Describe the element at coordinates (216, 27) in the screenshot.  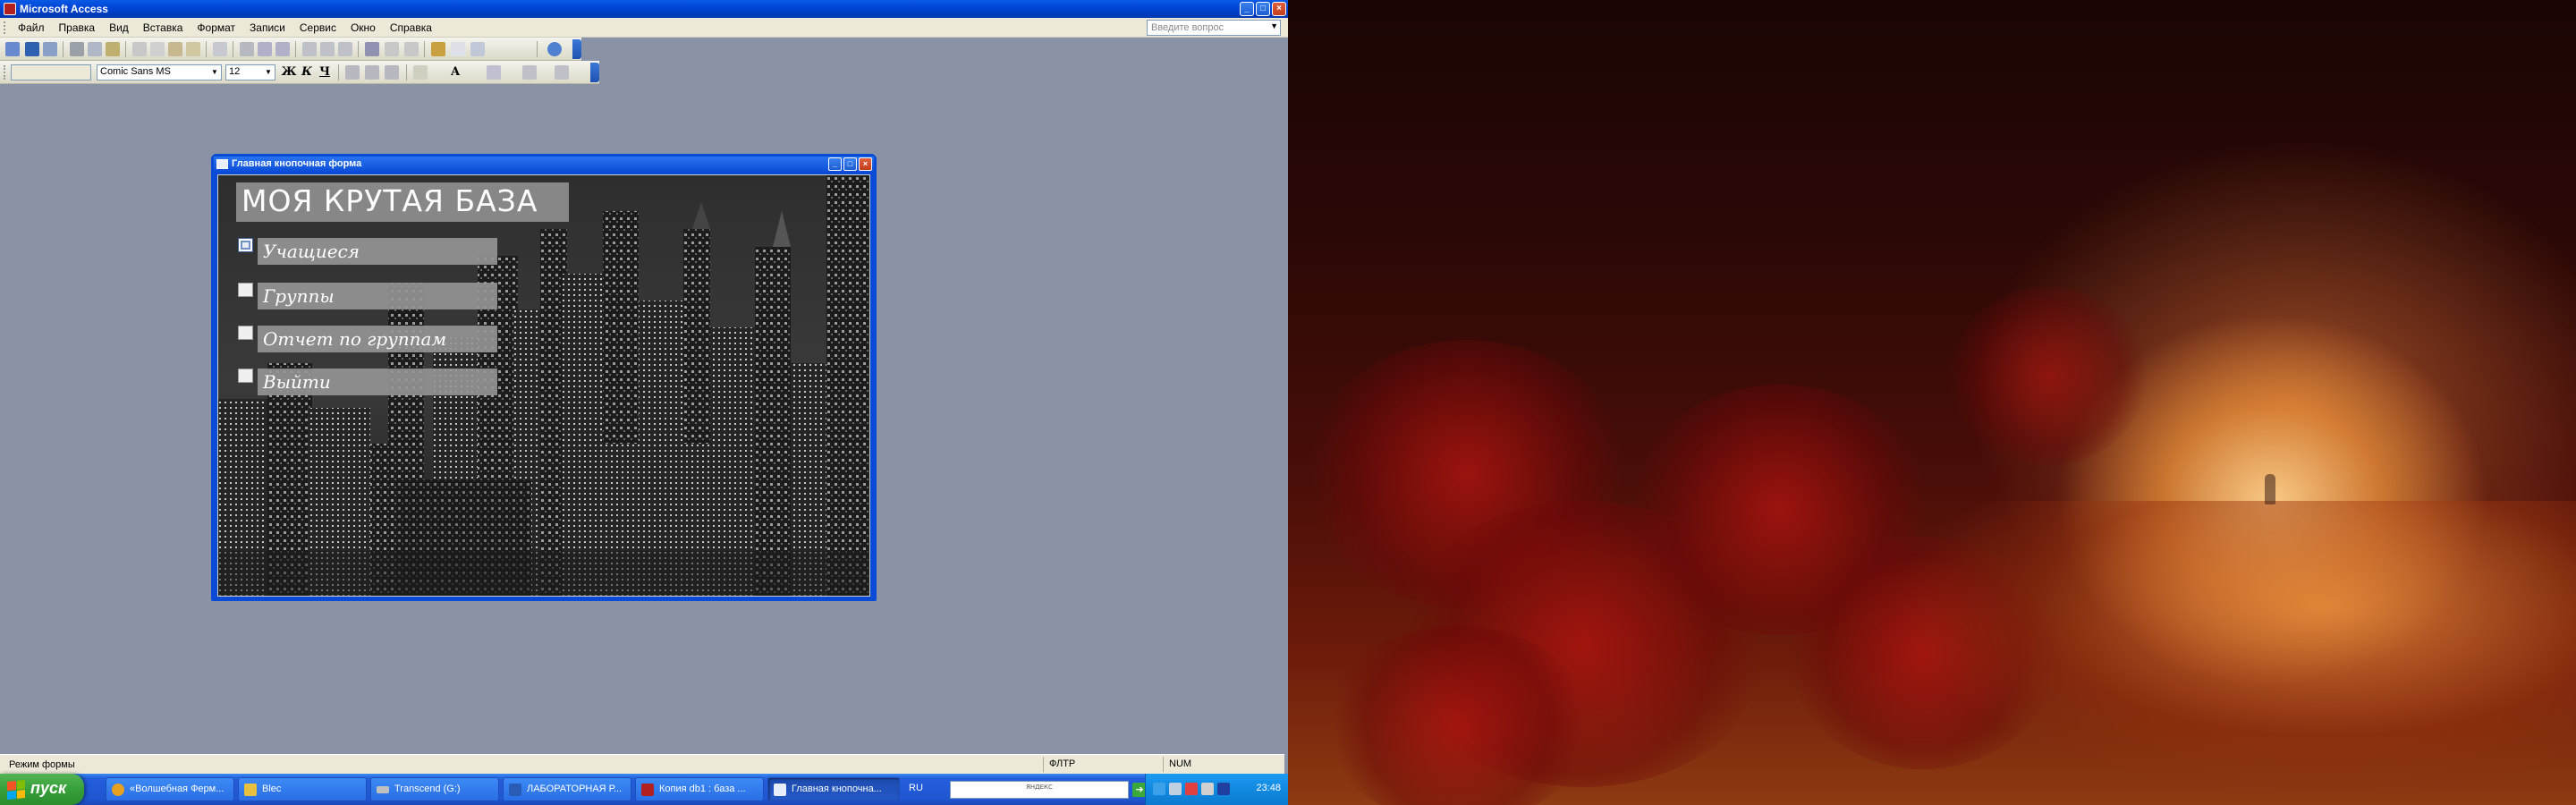
I see `menu-format: Формат` at that location.